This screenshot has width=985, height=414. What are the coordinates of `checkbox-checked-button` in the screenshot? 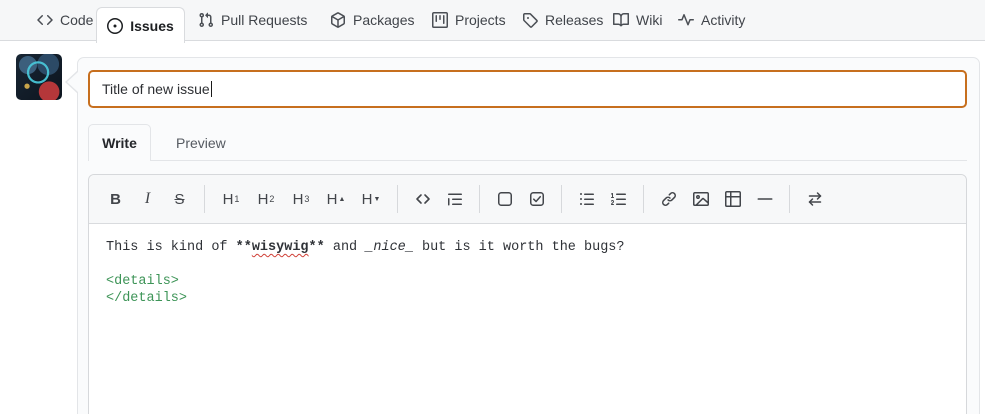 It's located at (536, 199).